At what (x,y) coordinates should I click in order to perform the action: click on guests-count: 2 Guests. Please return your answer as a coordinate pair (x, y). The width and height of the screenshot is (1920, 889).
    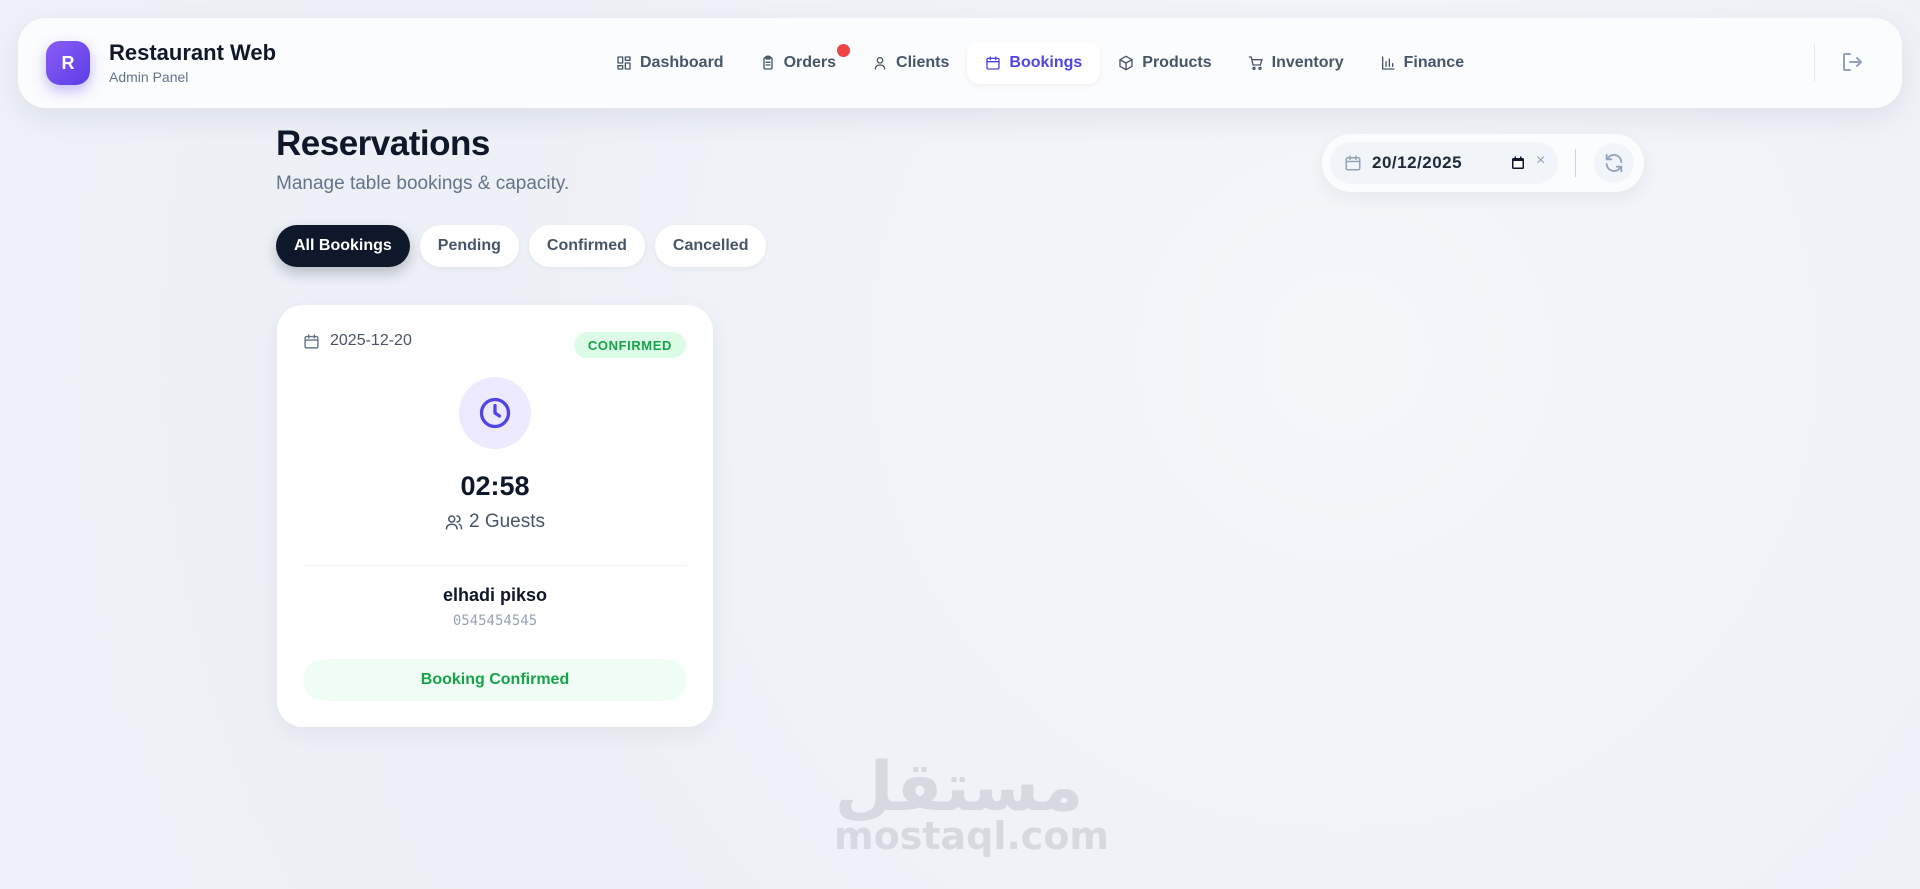
    Looking at the image, I should click on (507, 521).